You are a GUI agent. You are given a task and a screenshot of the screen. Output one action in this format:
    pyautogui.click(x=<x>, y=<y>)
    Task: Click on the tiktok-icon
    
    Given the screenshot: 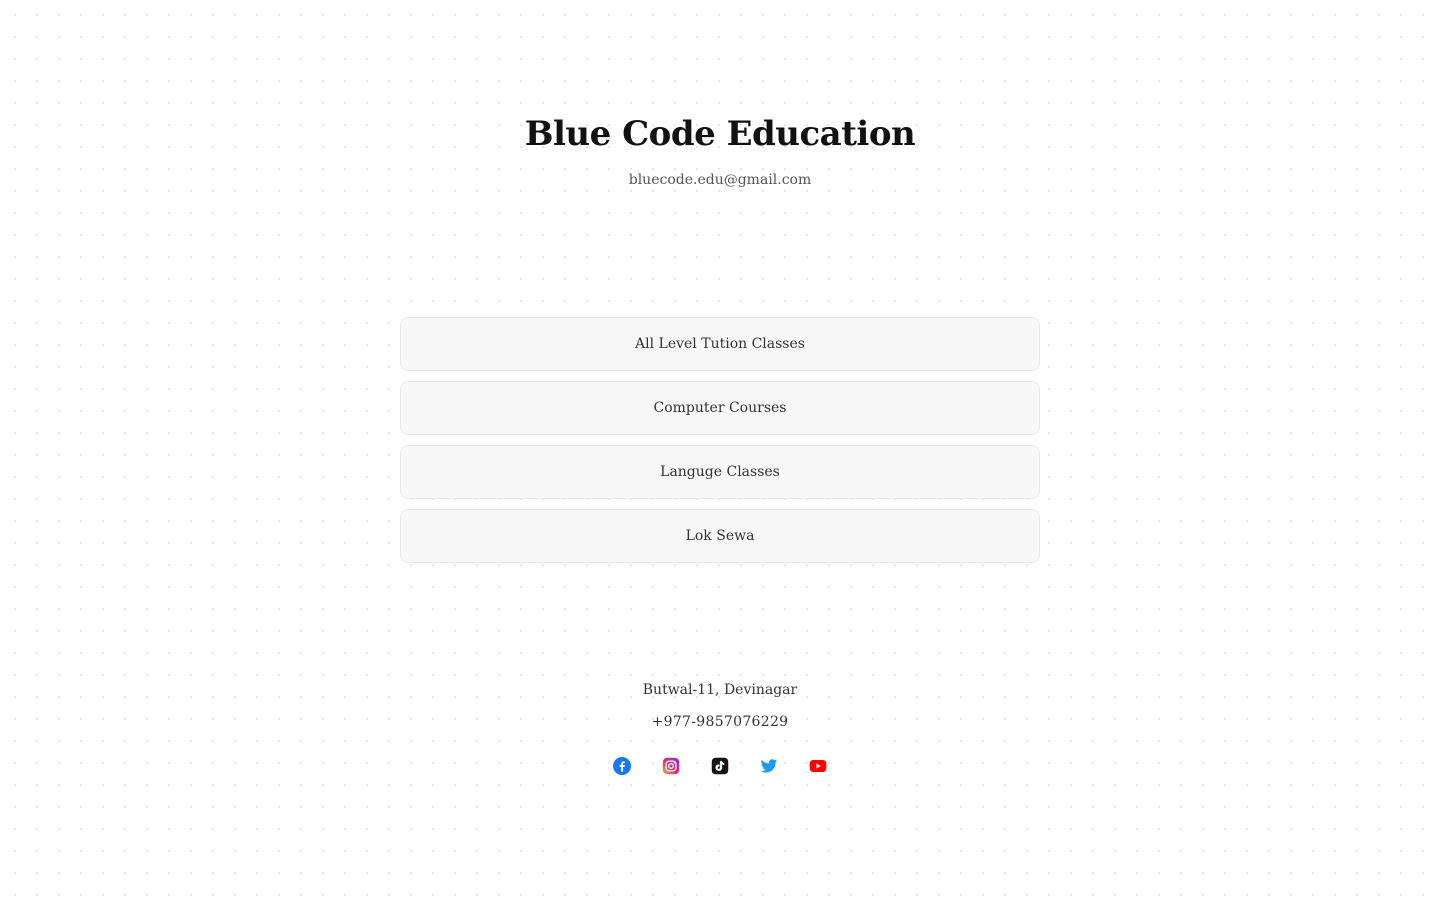 What is the action you would take?
    pyautogui.click(x=720, y=766)
    